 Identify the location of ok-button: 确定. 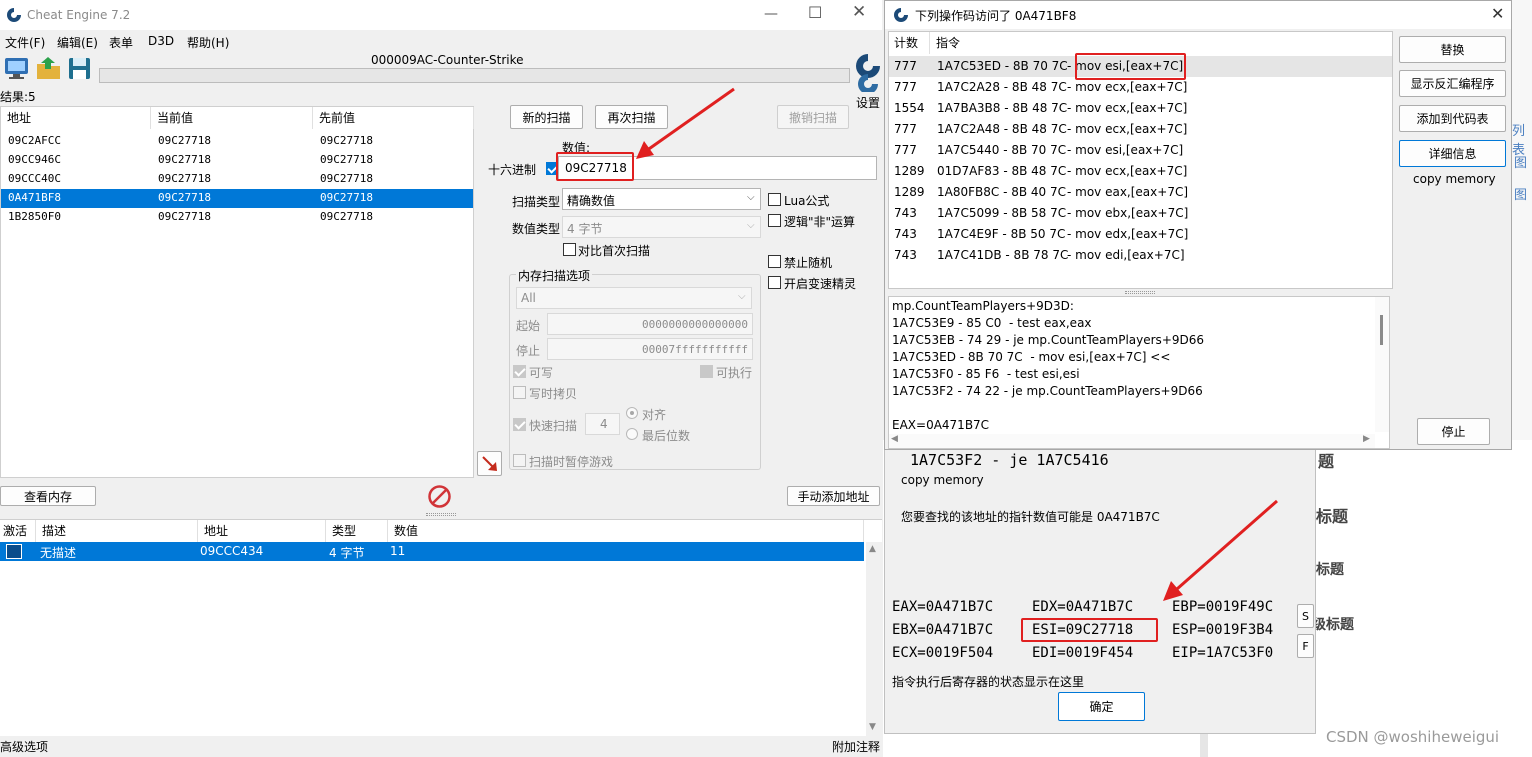
(1101, 706).